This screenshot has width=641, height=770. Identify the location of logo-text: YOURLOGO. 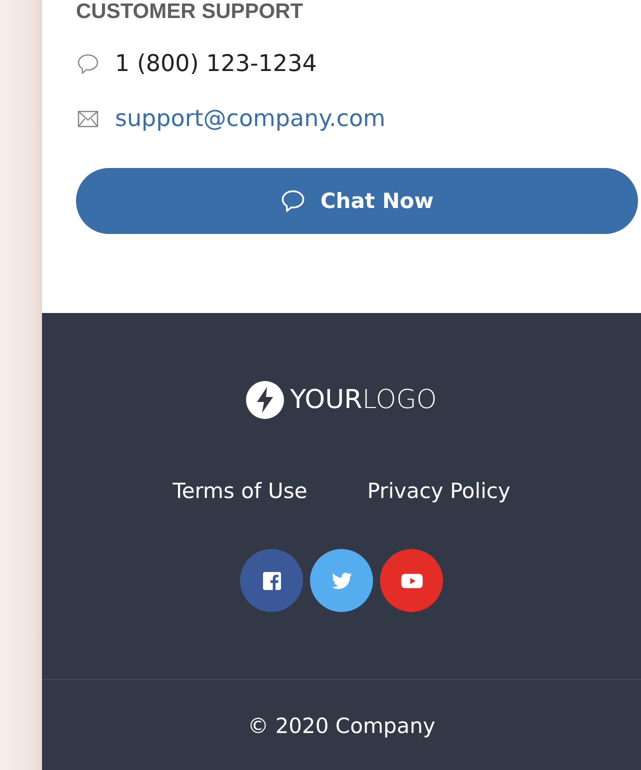
(363, 400).